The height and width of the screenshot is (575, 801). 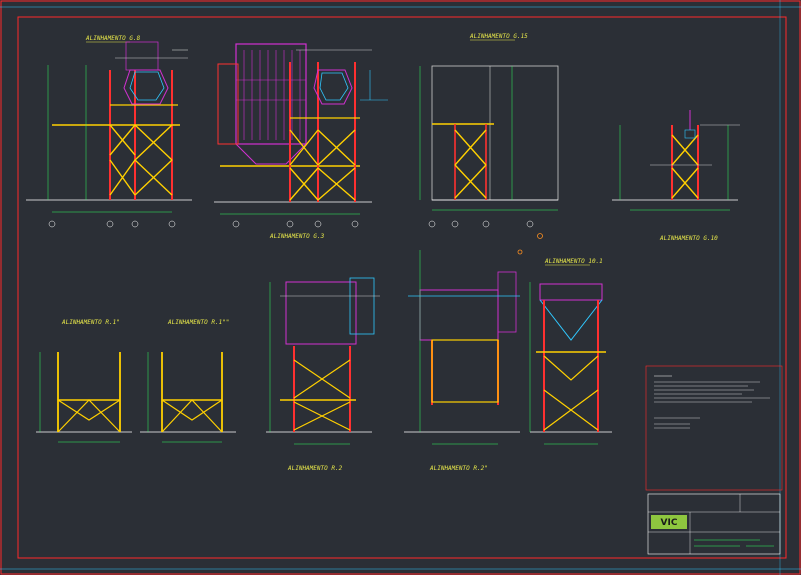 What do you see at coordinates (297, 236) in the screenshot?
I see `view-label-g3: ALINHAMENTO G.3` at bounding box center [297, 236].